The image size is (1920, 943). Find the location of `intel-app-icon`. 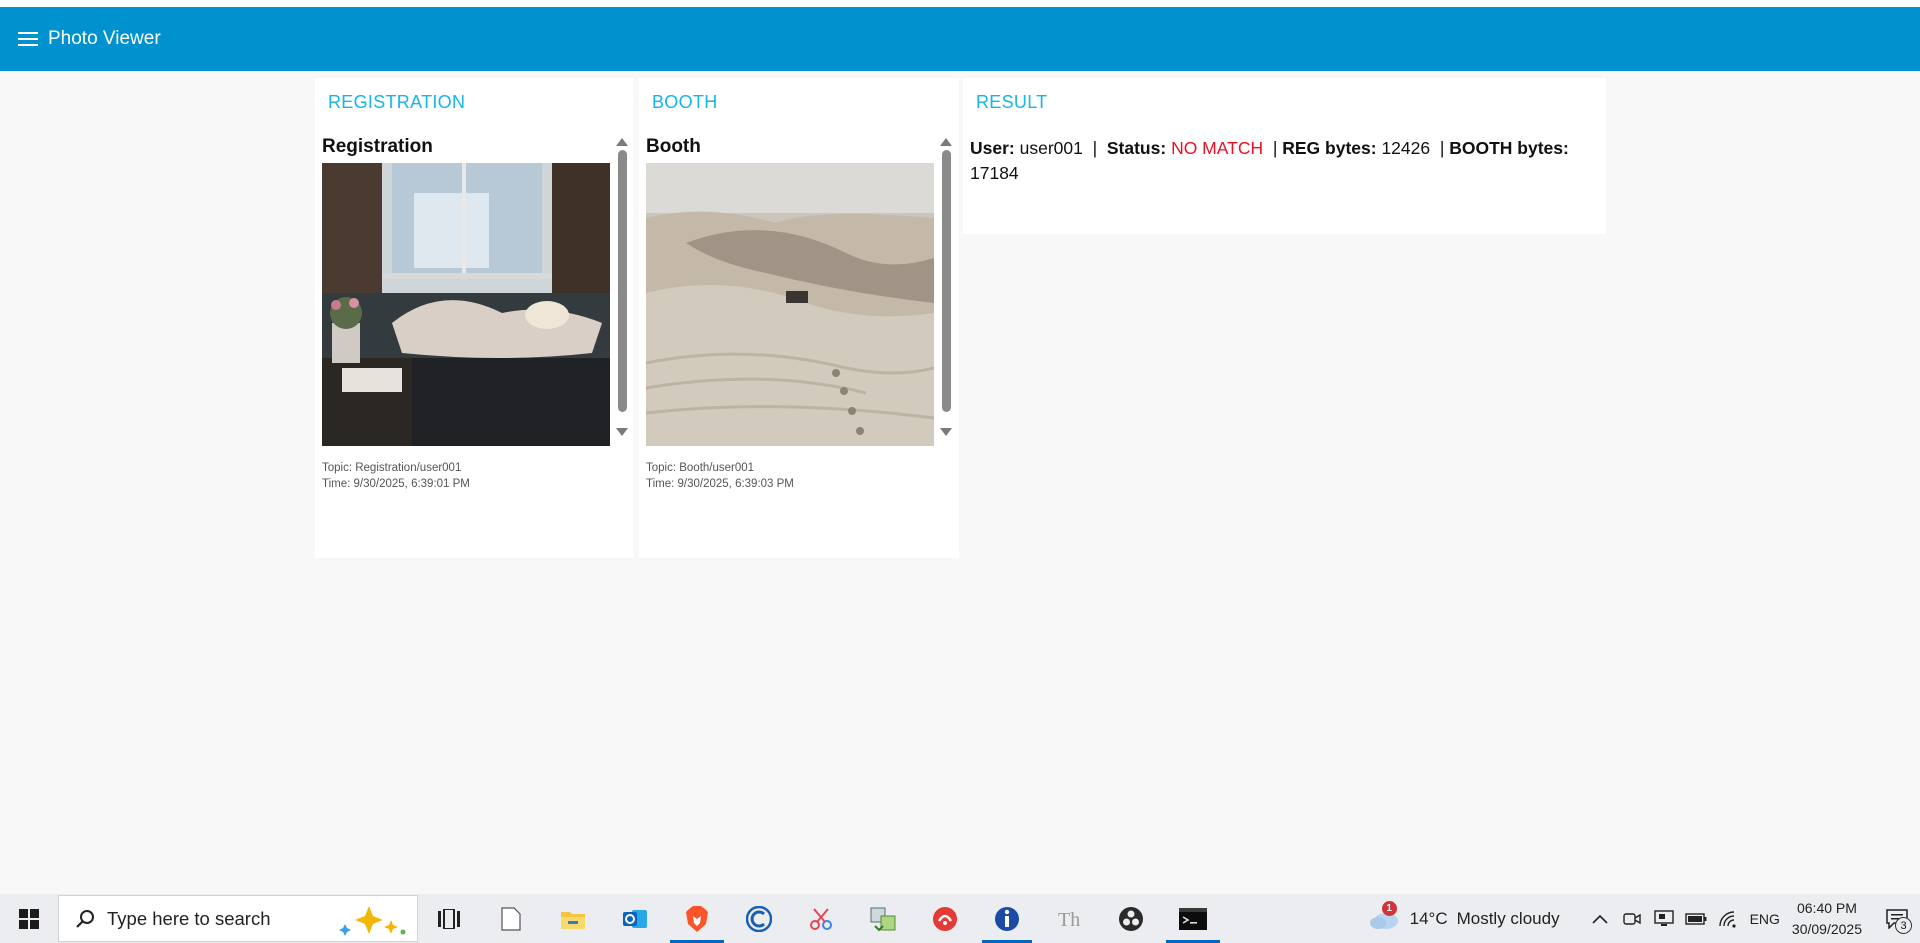

intel-app-icon is located at coordinates (1007, 918).